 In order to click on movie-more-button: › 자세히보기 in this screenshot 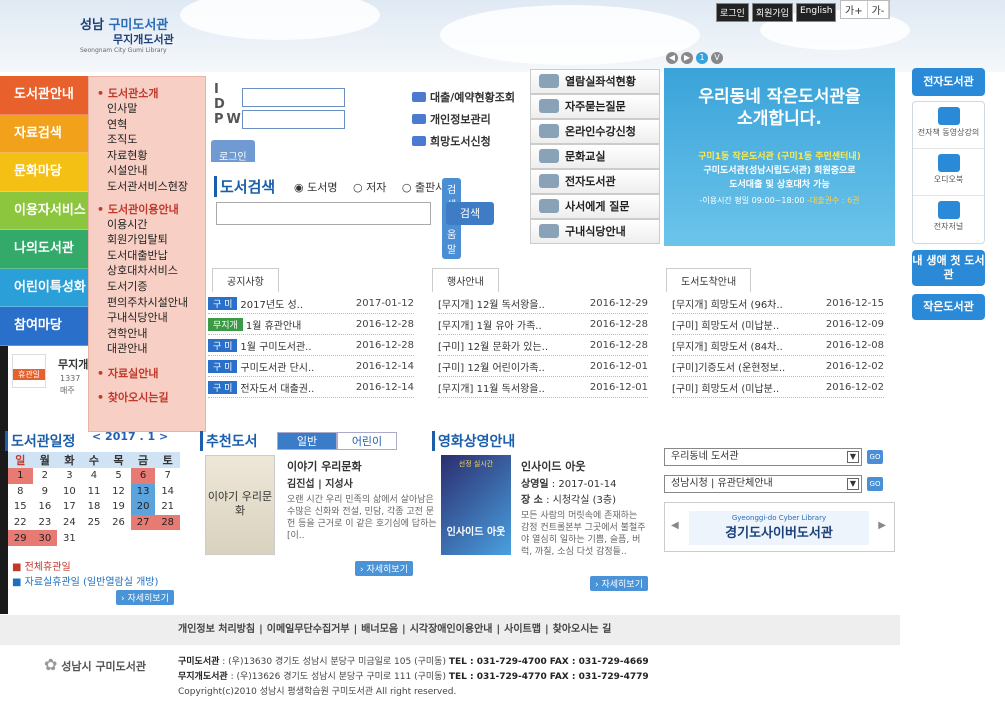, I will do `click(619, 583)`.